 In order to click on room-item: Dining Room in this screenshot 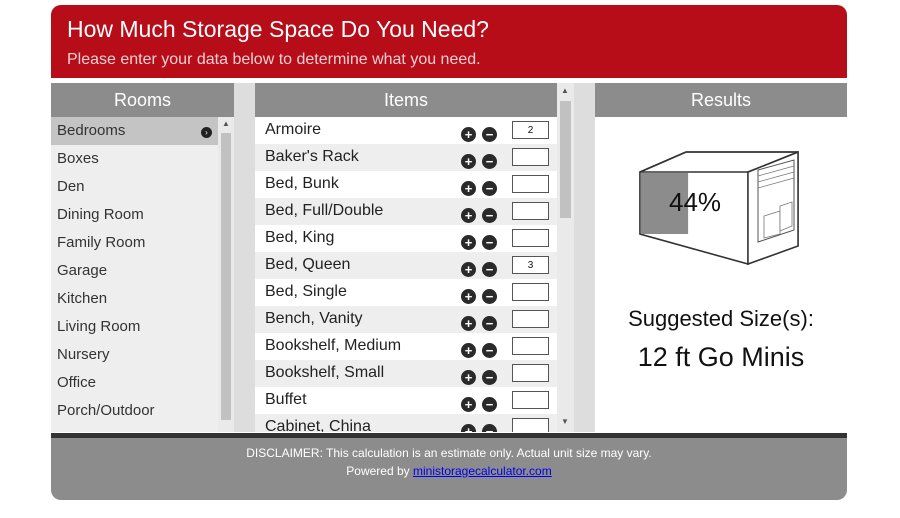, I will do `click(134, 215)`.